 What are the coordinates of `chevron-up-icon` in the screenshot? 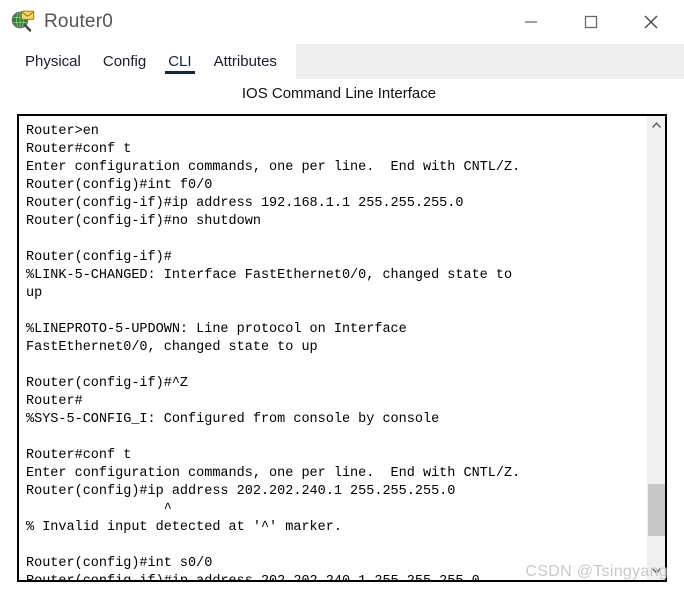 It's located at (656, 126).